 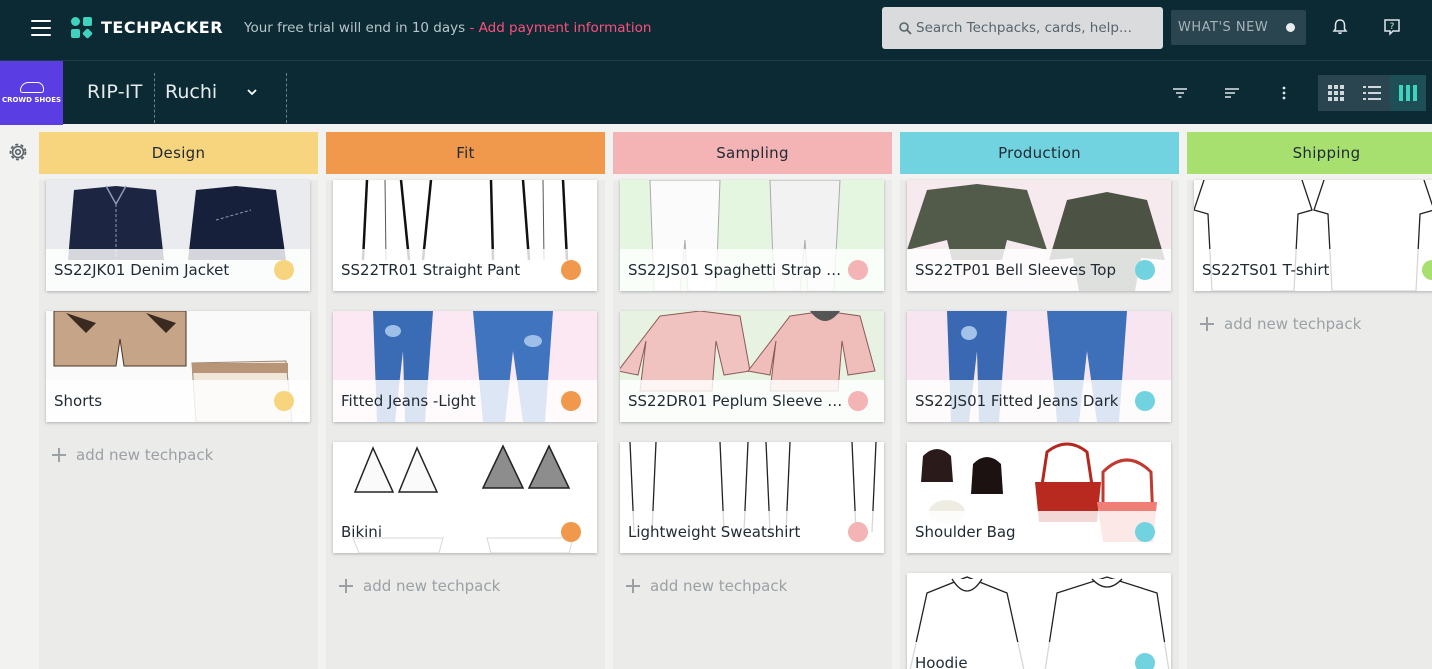 What do you see at coordinates (1039, 235) in the screenshot?
I see `techpack-card: SS22TP01 Bell Sleeves Top` at bounding box center [1039, 235].